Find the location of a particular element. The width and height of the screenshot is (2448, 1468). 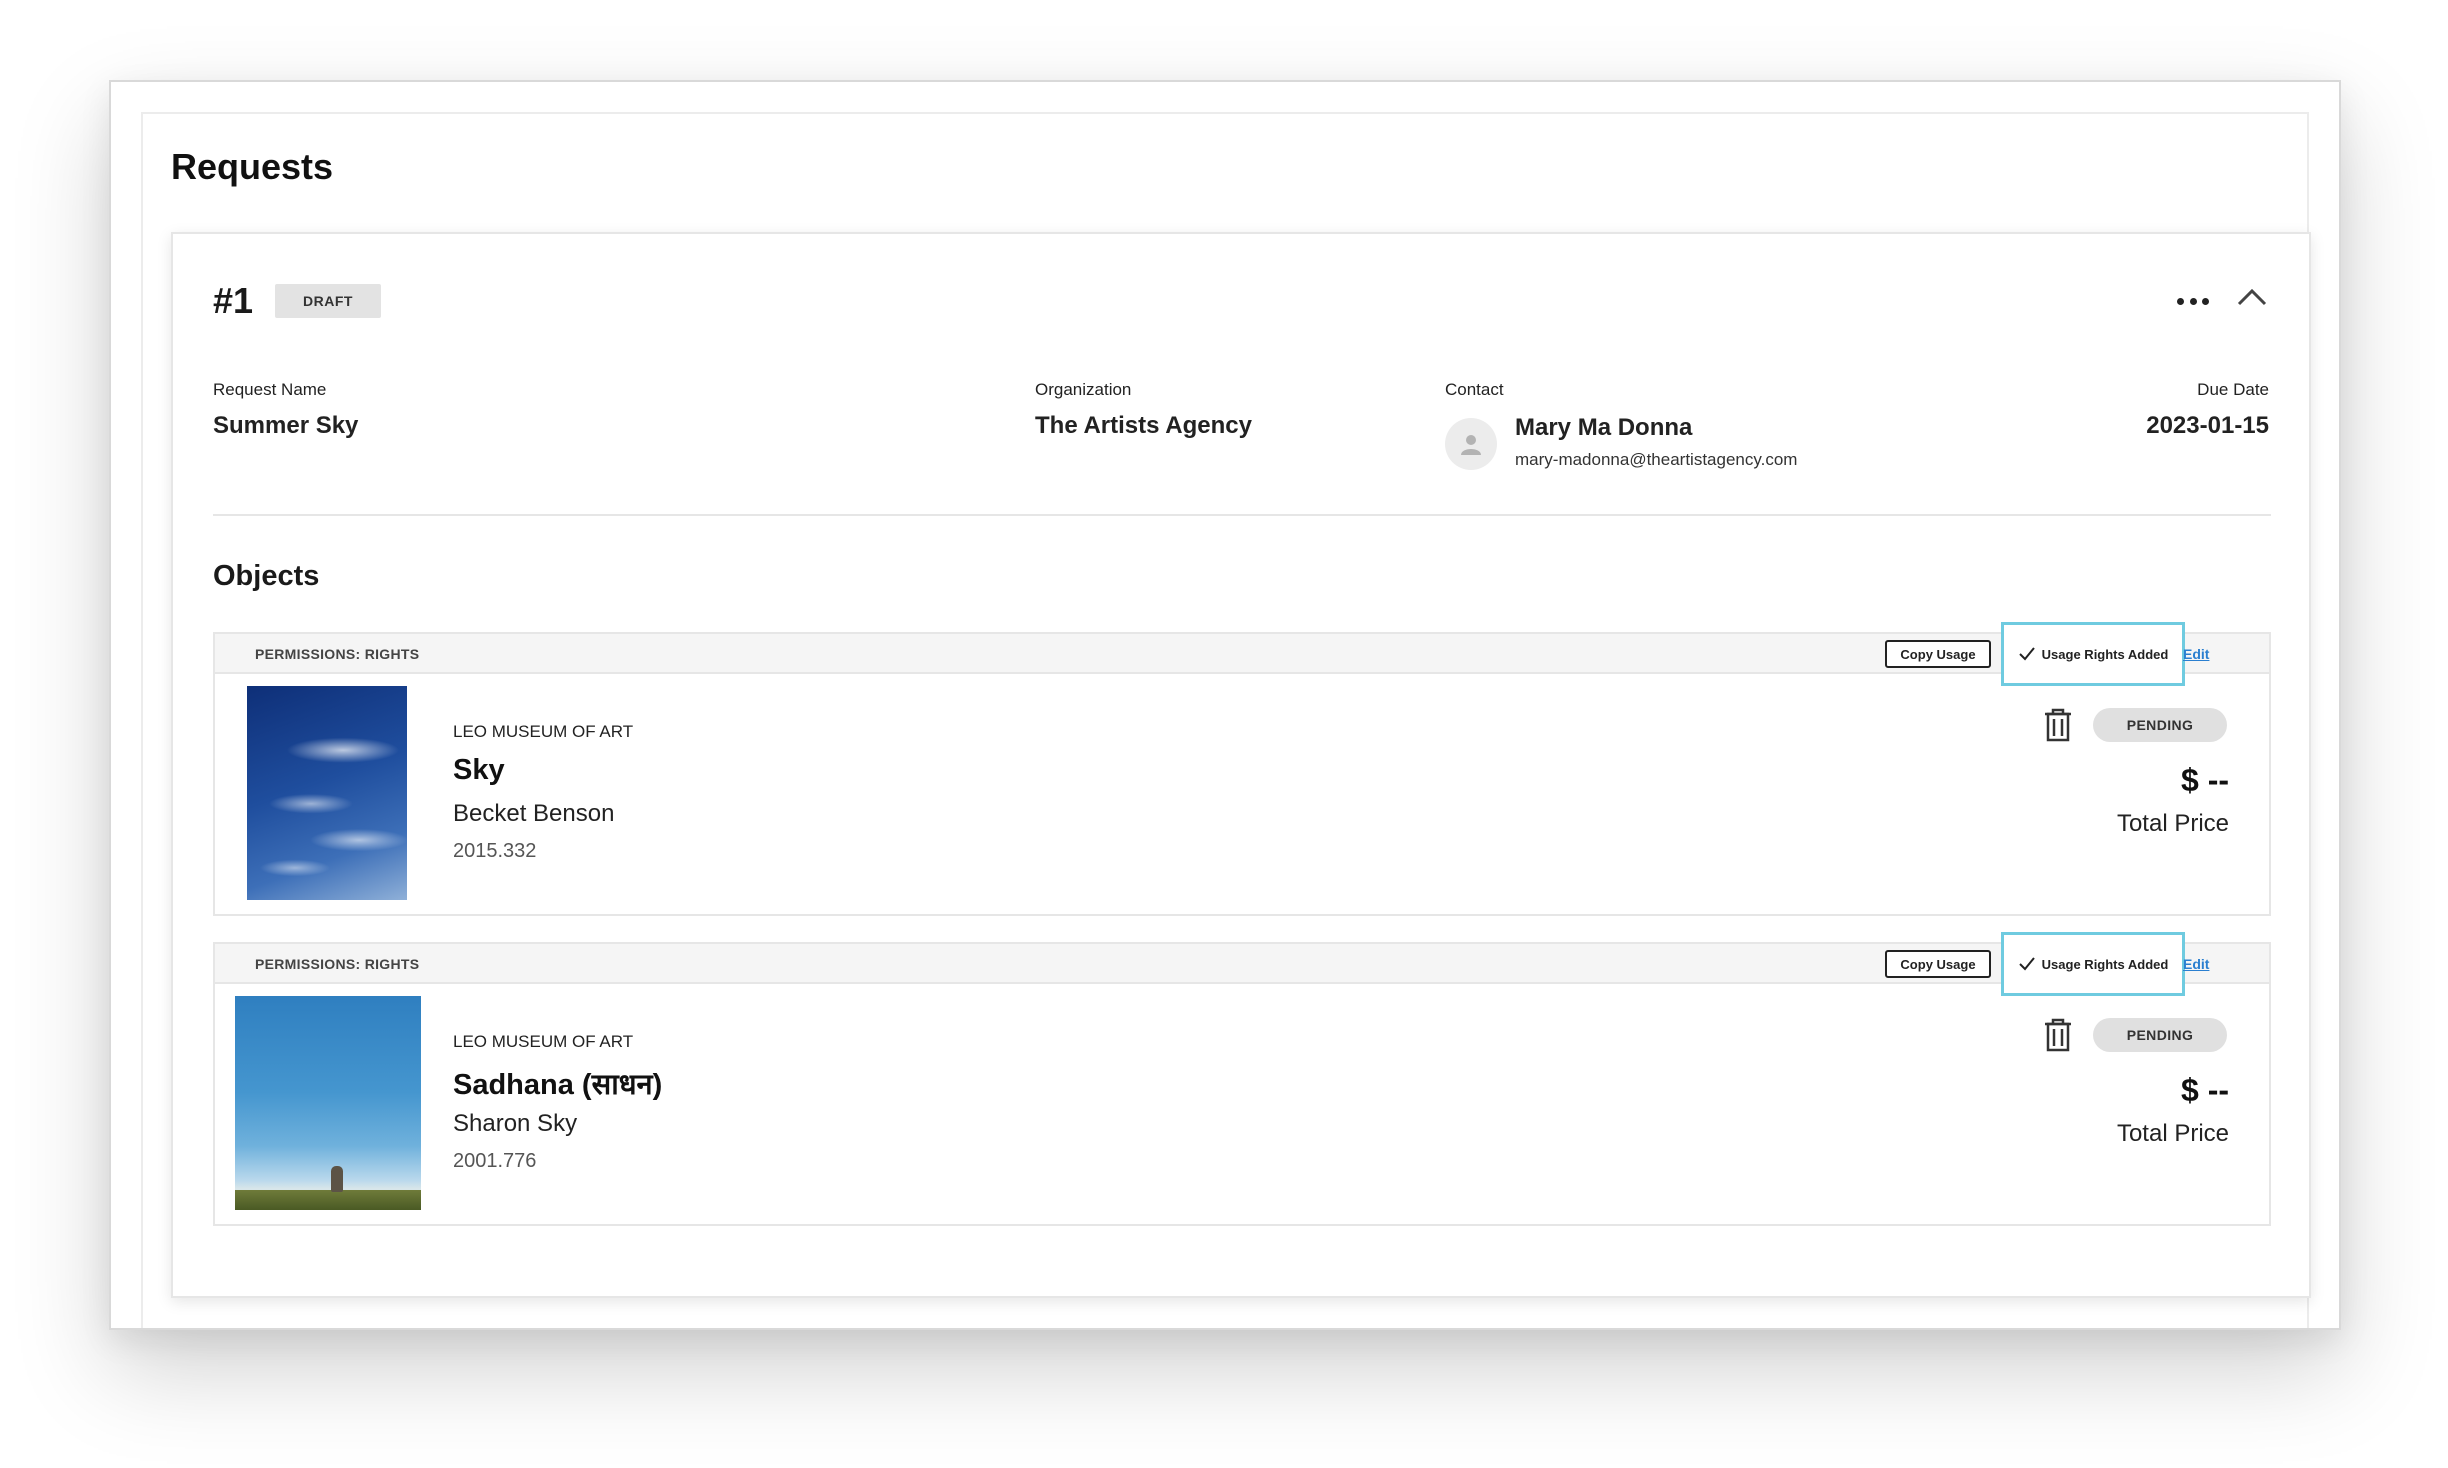

contact-email: mary-madonna@theartistagency.com is located at coordinates (1656, 459).